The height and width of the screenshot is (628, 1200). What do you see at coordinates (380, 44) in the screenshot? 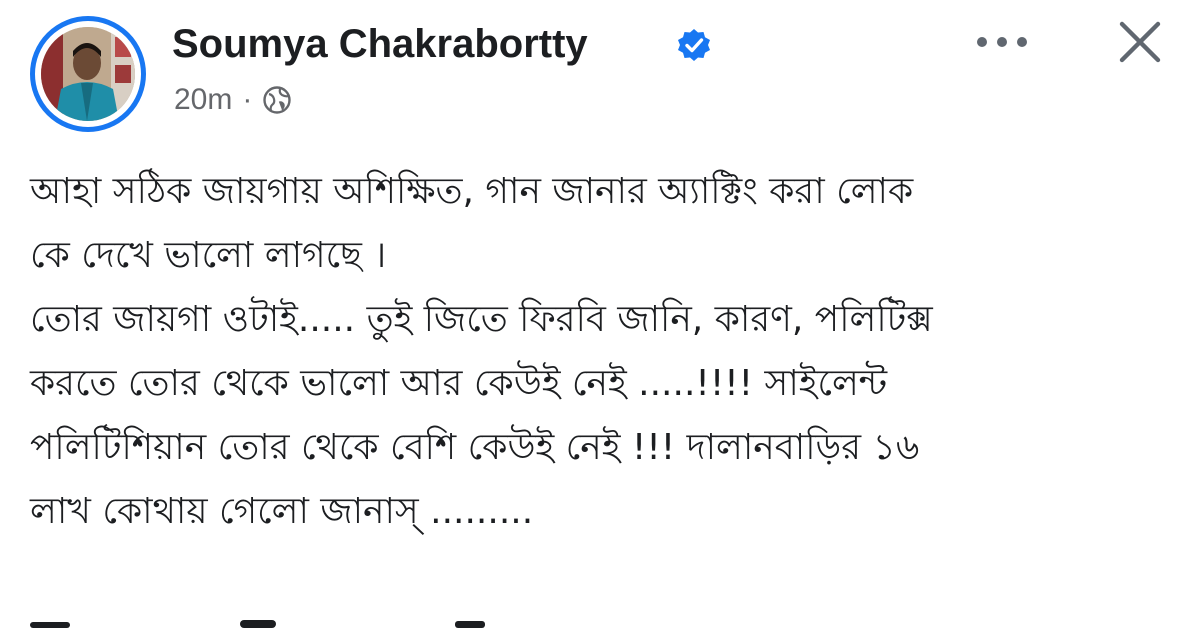
I see `author-name: Soumya Chakrabortty` at bounding box center [380, 44].